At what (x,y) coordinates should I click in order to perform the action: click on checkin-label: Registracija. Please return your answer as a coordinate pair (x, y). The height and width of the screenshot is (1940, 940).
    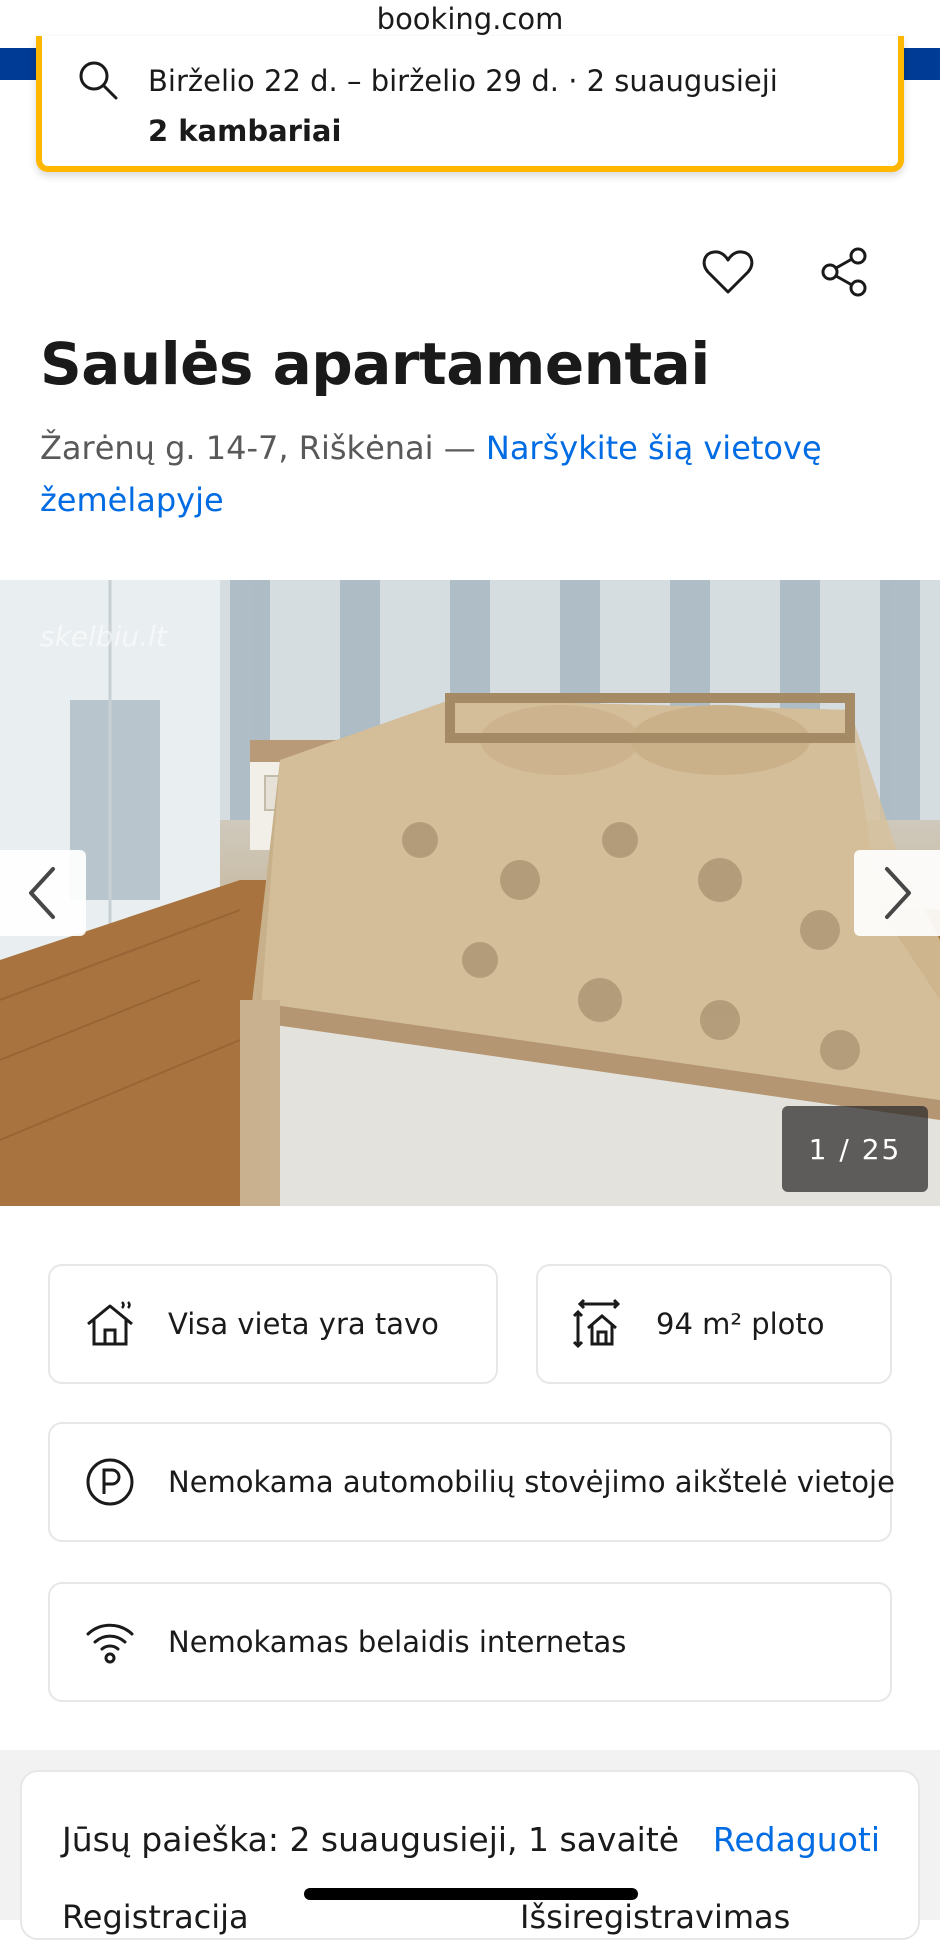
    Looking at the image, I should click on (155, 1917).